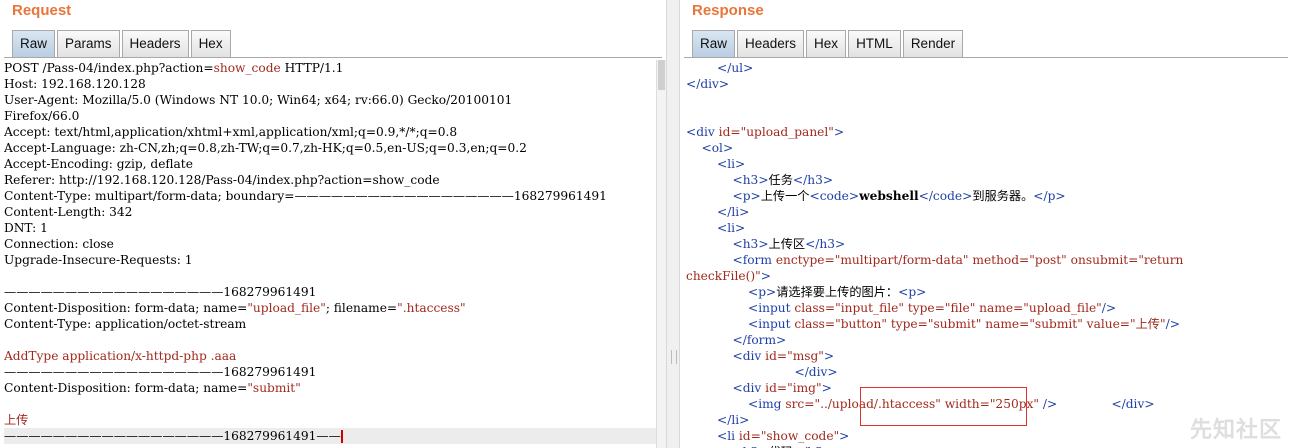 This screenshot has width=1292, height=448. What do you see at coordinates (988, 84) in the screenshot?
I see `response-code-line: </div>` at bounding box center [988, 84].